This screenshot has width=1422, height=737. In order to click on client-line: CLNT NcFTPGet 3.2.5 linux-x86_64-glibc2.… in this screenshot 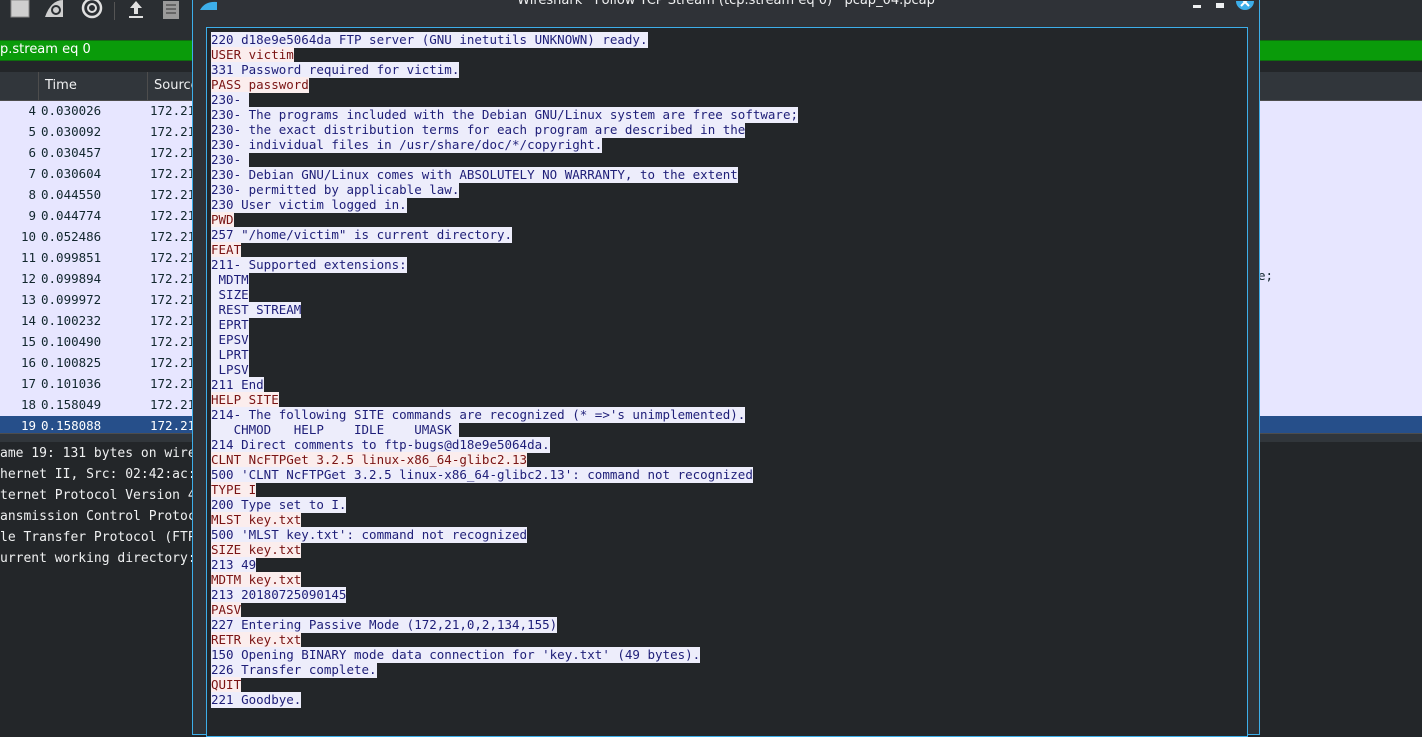, I will do `click(504, 460)`.